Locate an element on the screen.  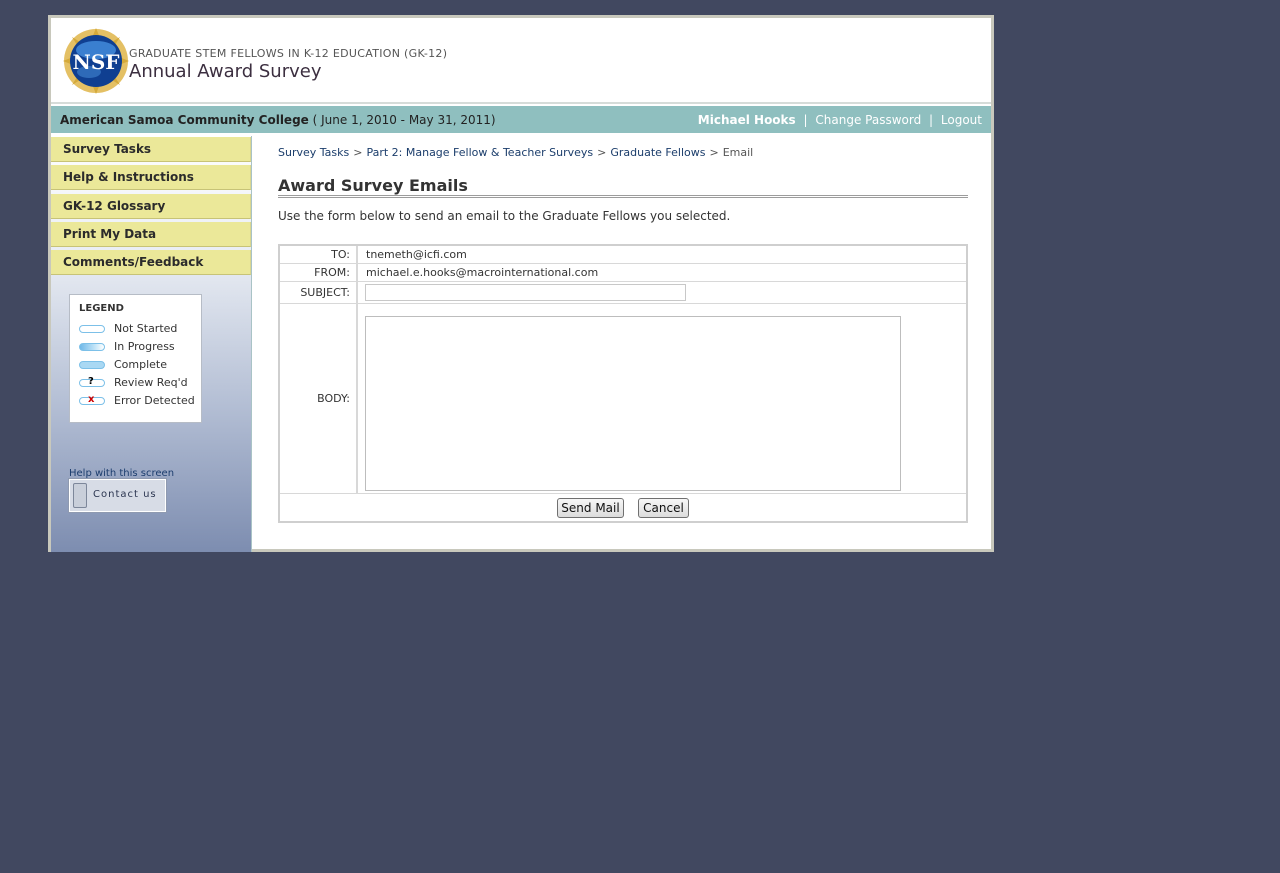
subject-label: SUBJECT: is located at coordinates (319, 292).